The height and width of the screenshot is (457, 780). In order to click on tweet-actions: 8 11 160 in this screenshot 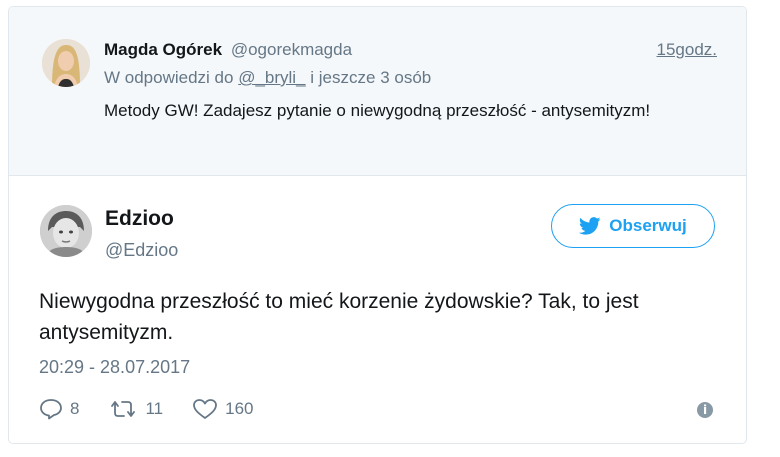, I will do `click(161, 409)`.